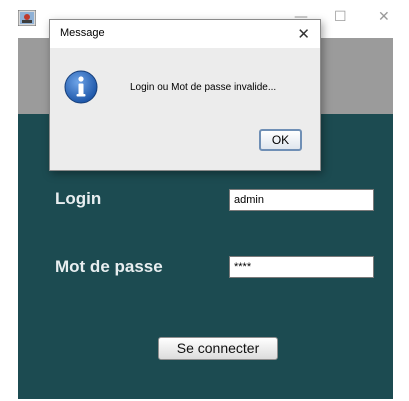 This screenshot has width=409, height=401. I want to click on dialog-close-button: ✕, so click(303, 34).